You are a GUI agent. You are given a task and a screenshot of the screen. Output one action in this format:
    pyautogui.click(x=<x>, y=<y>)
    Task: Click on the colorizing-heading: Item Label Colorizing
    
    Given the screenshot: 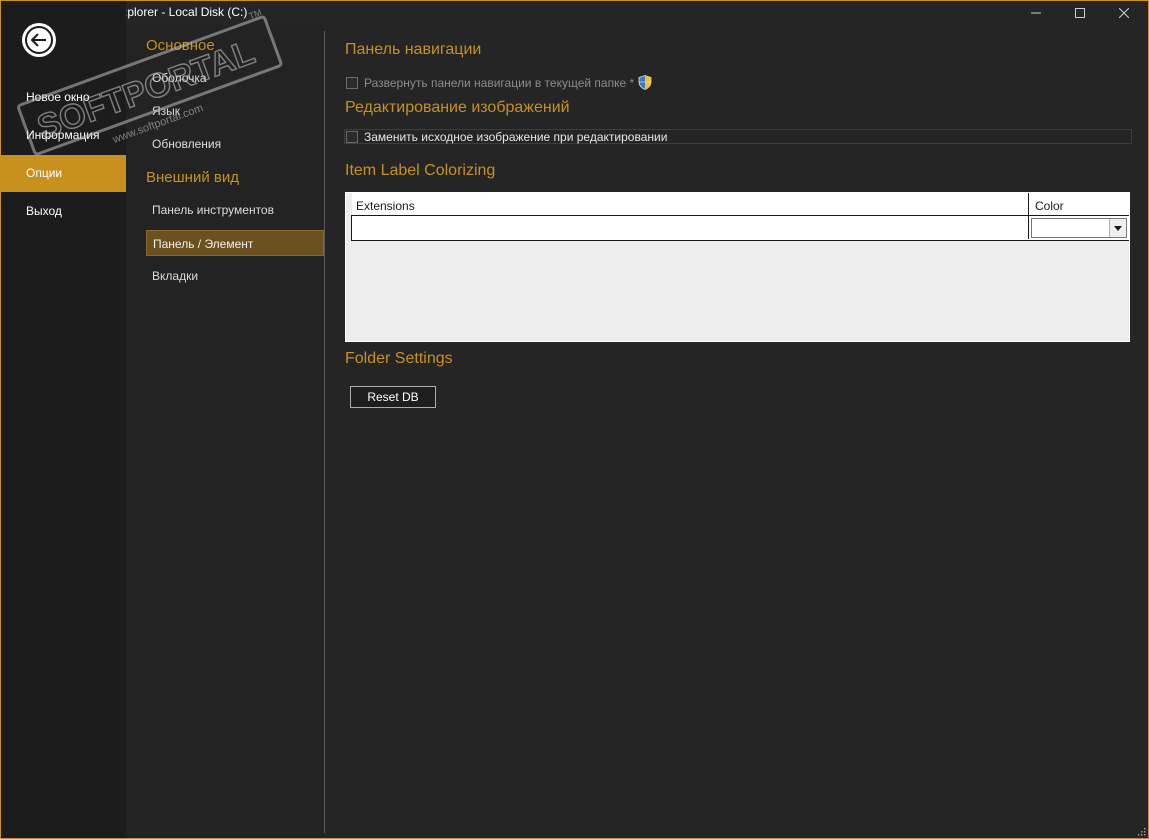 What is the action you would take?
    pyautogui.click(x=420, y=170)
    